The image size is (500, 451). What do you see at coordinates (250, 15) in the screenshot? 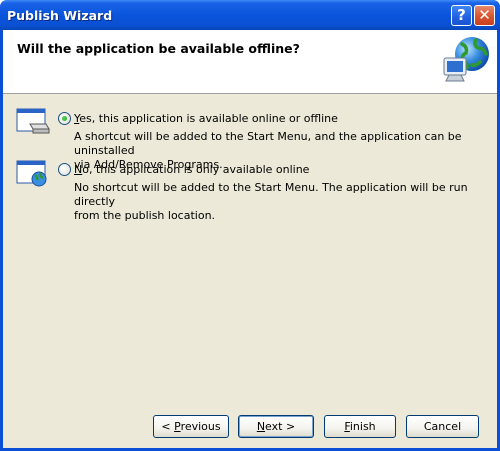
I see `title-bar: Publish Wizard ? ✕` at bounding box center [250, 15].